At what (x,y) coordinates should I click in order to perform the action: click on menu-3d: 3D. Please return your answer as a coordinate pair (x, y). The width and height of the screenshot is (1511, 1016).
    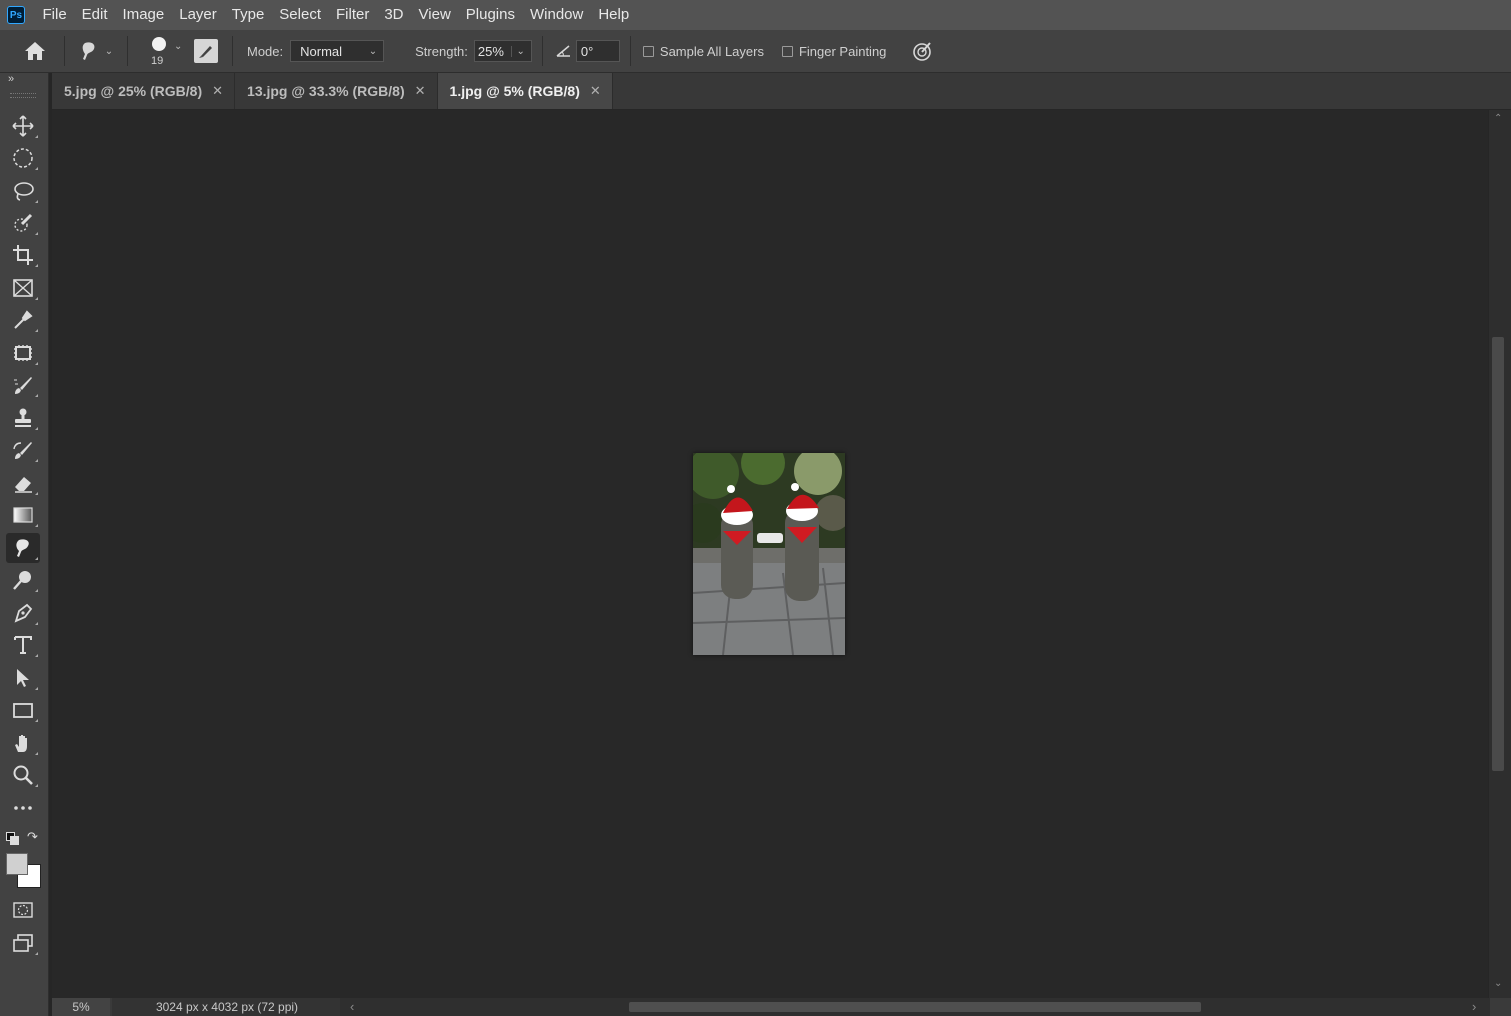
    Looking at the image, I should click on (394, 15).